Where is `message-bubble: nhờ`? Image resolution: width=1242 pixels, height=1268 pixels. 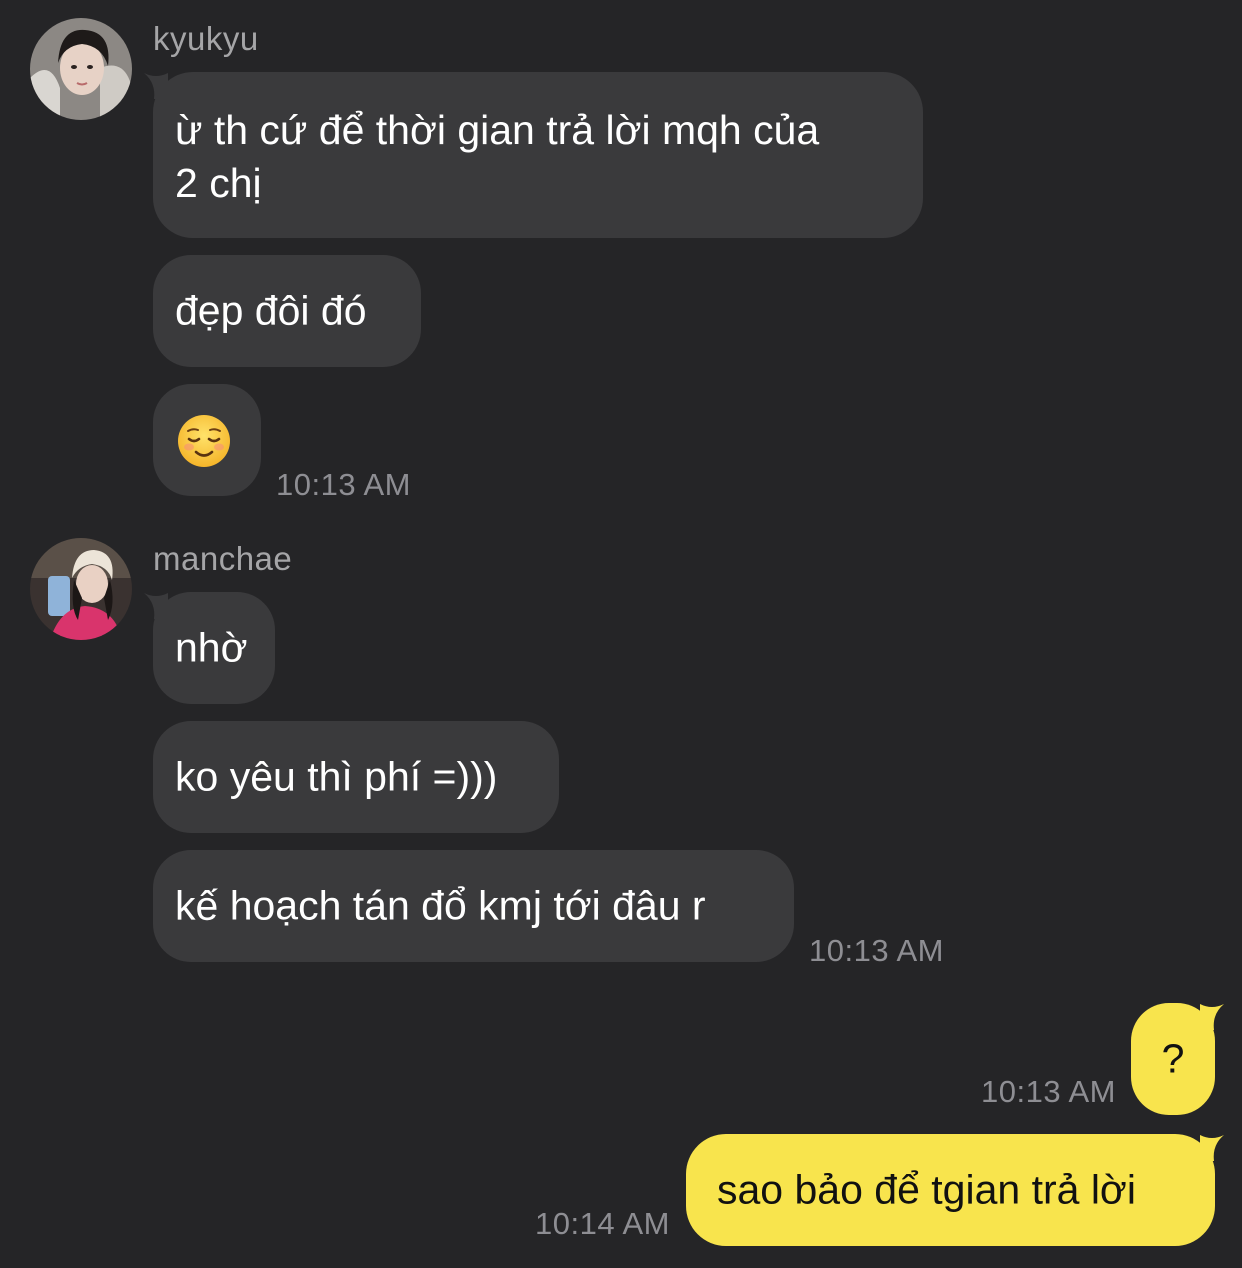 message-bubble: nhờ is located at coordinates (209, 648).